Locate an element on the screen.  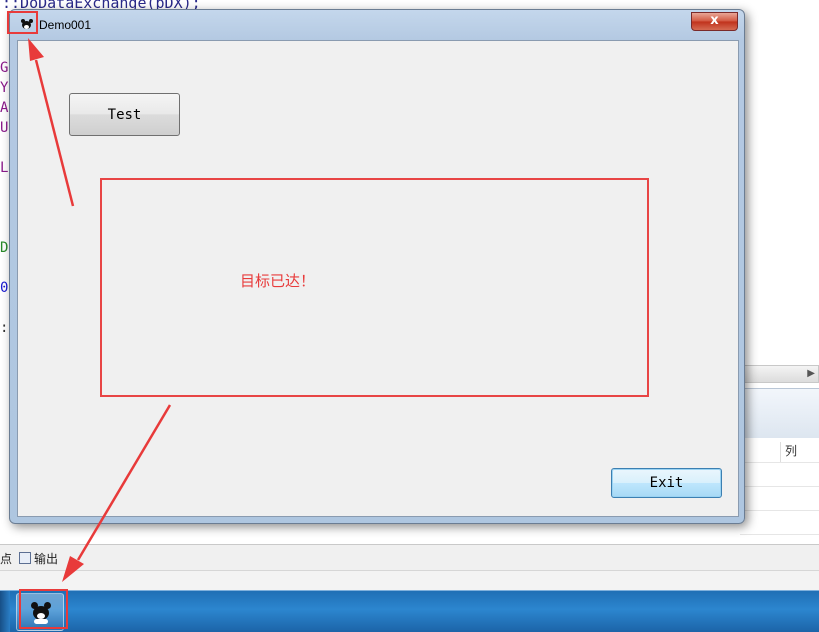
margin-char: G is located at coordinates (4, 68).